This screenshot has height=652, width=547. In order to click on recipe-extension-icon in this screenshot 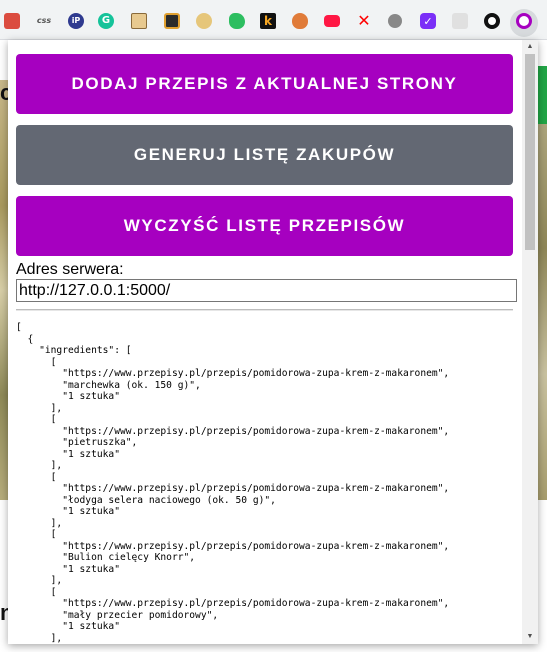, I will do `click(524, 21)`.